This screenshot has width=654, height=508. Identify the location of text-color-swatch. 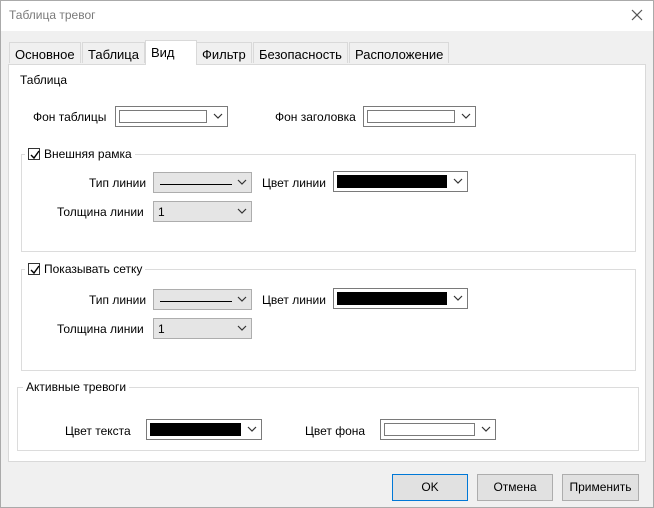
(195, 429).